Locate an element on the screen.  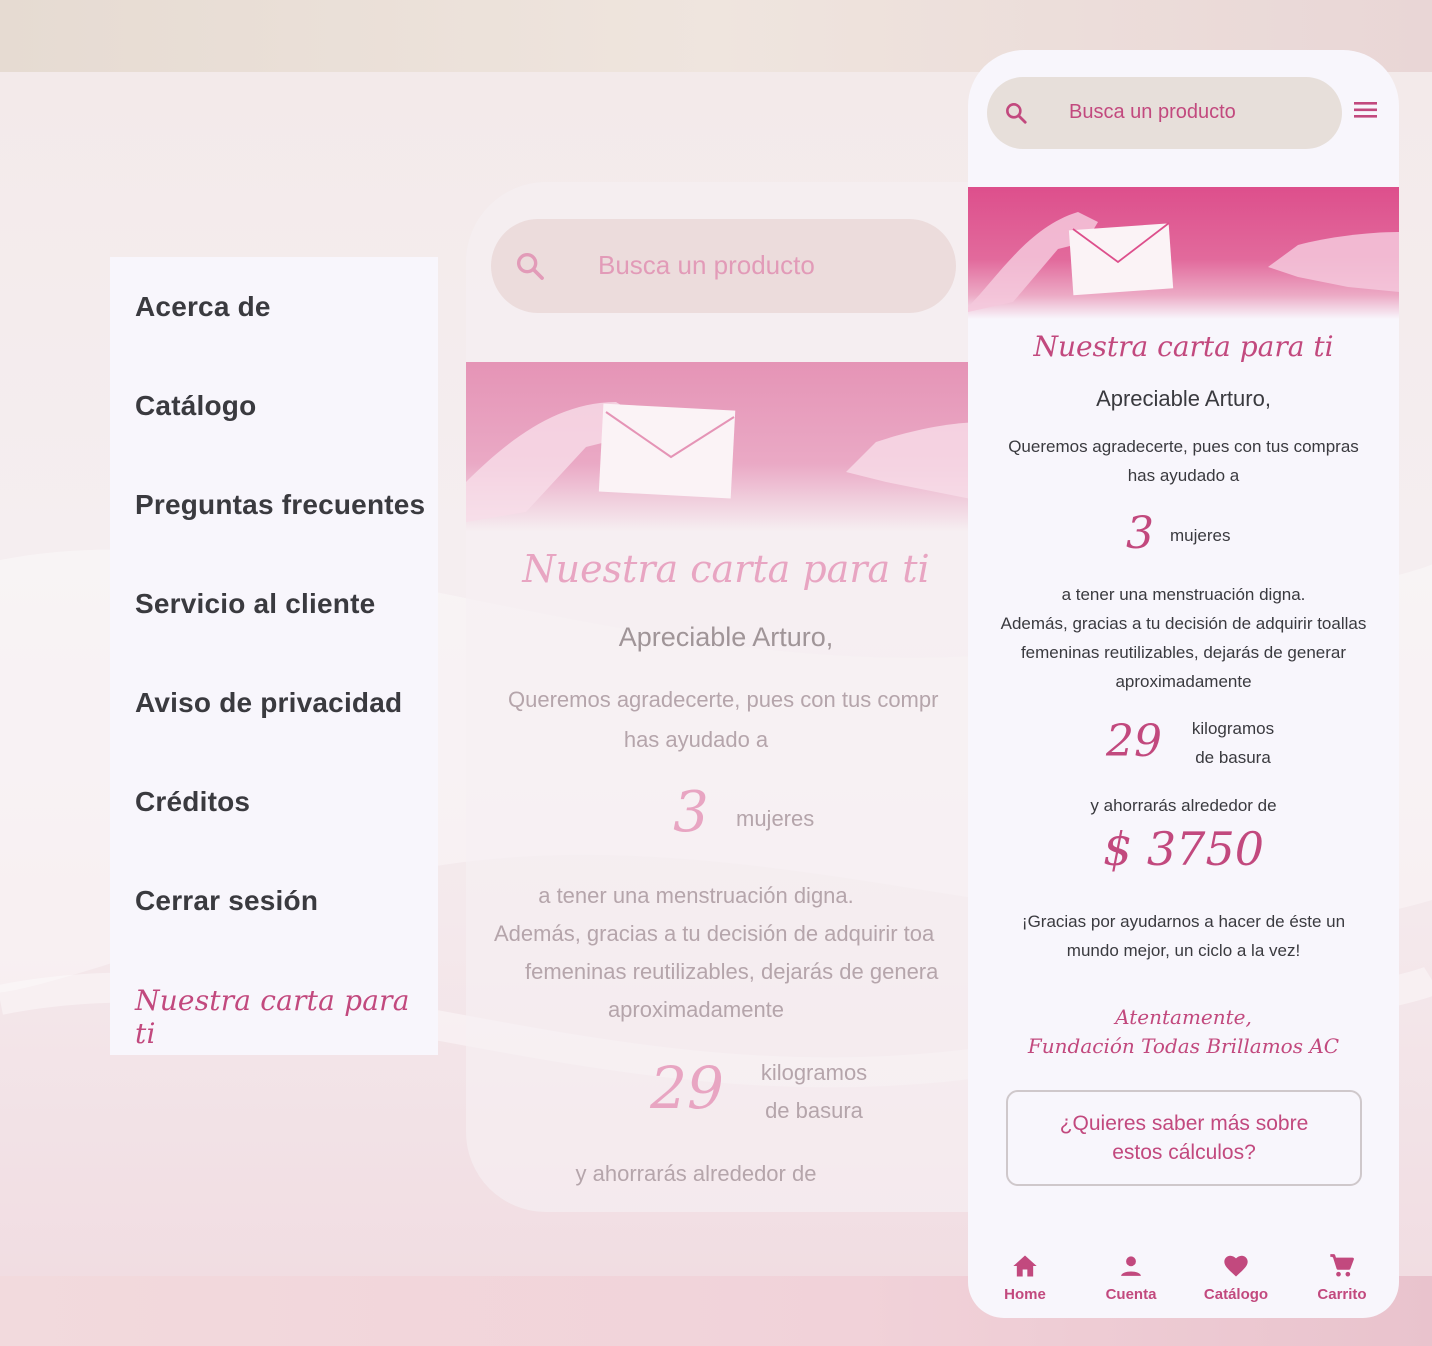
nav-cuenta: Cuenta is located at coordinates (1131, 1277).